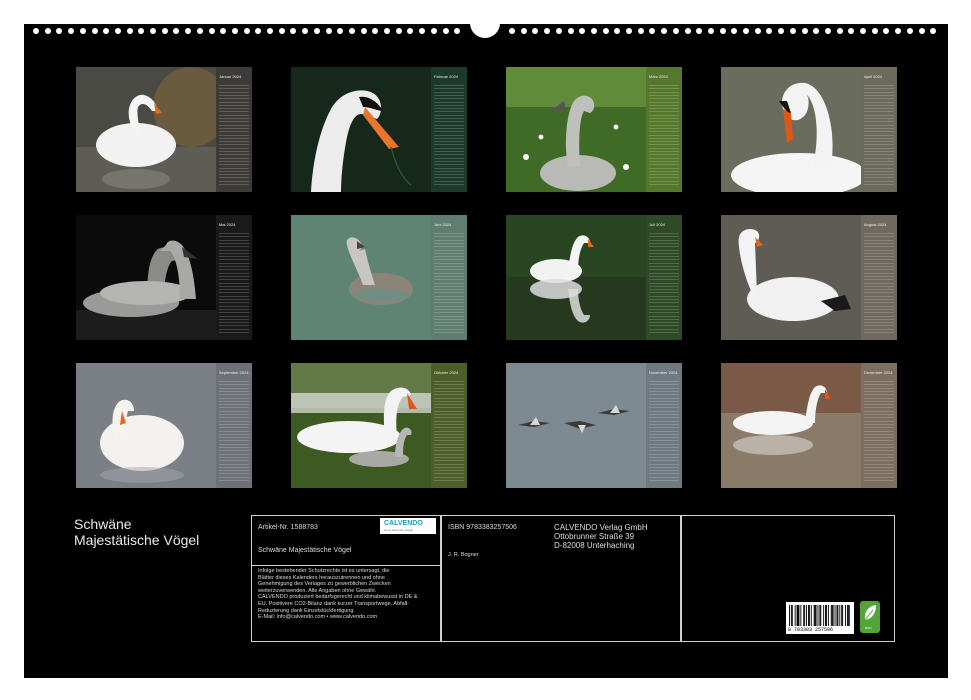  Describe the element at coordinates (137, 540) in the screenshot. I see `calendar-title-line2: Majestätische Vögel` at that location.